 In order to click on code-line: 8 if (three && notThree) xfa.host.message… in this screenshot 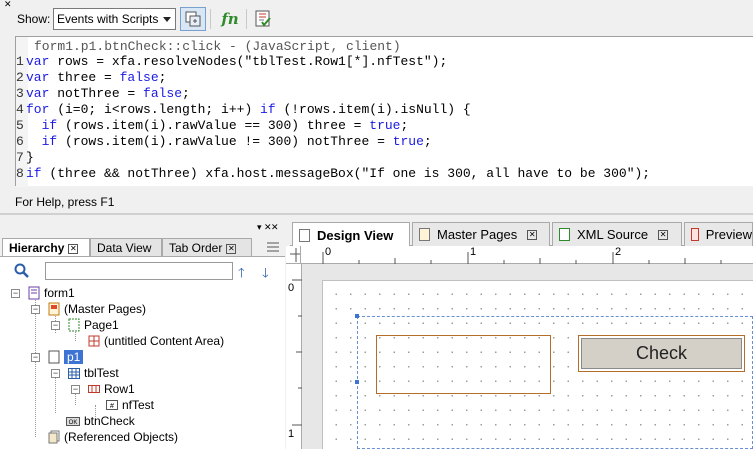, I will do `click(333, 174)`.